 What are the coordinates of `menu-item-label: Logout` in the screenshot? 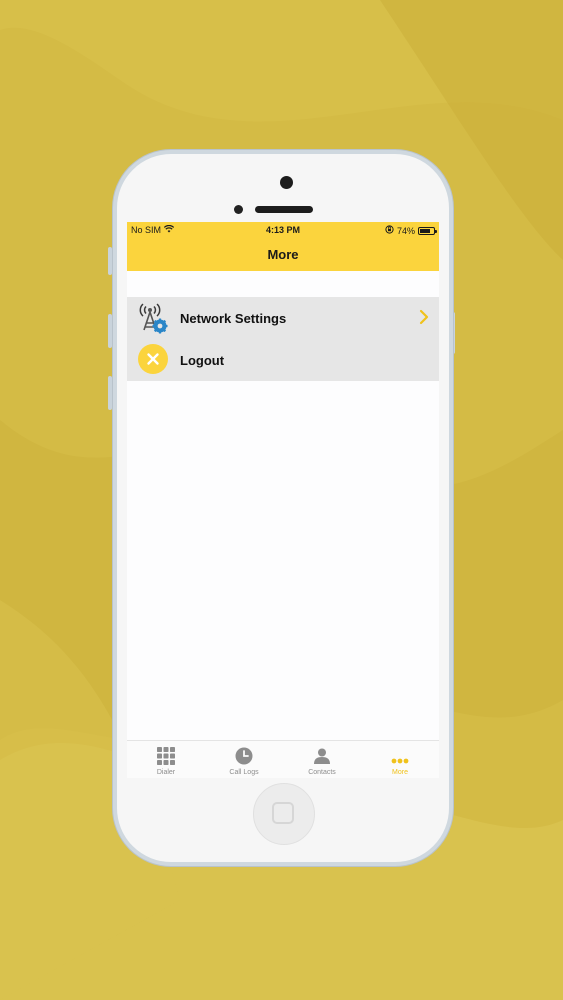 It's located at (202, 360).